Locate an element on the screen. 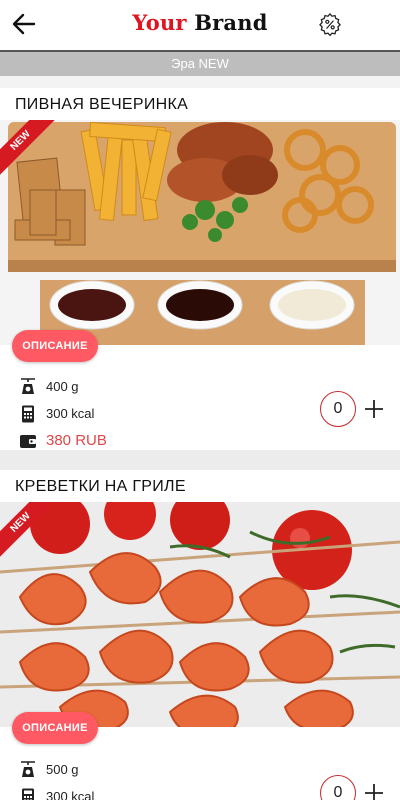 This screenshot has width=400, height=800. brand-part2: Brand is located at coordinates (231, 22).